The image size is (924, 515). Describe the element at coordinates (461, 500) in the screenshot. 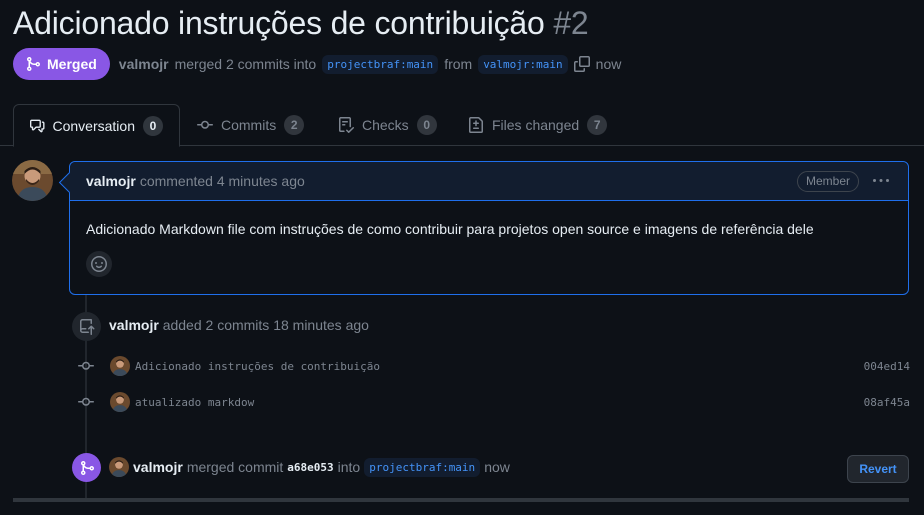

I see `divider` at that location.